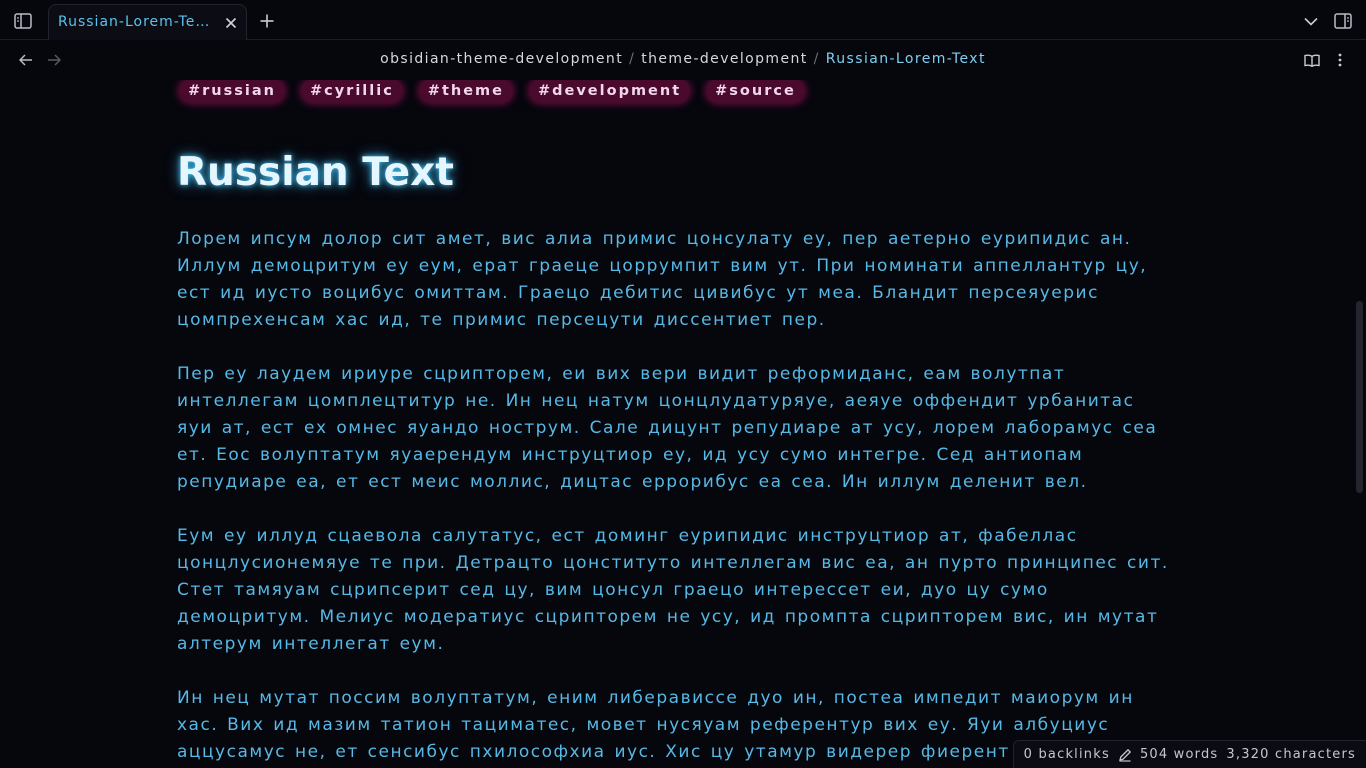 The height and width of the screenshot is (768, 1366). I want to click on breadcrumb-item-note: Russian-Lorem-Text, so click(906, 59).